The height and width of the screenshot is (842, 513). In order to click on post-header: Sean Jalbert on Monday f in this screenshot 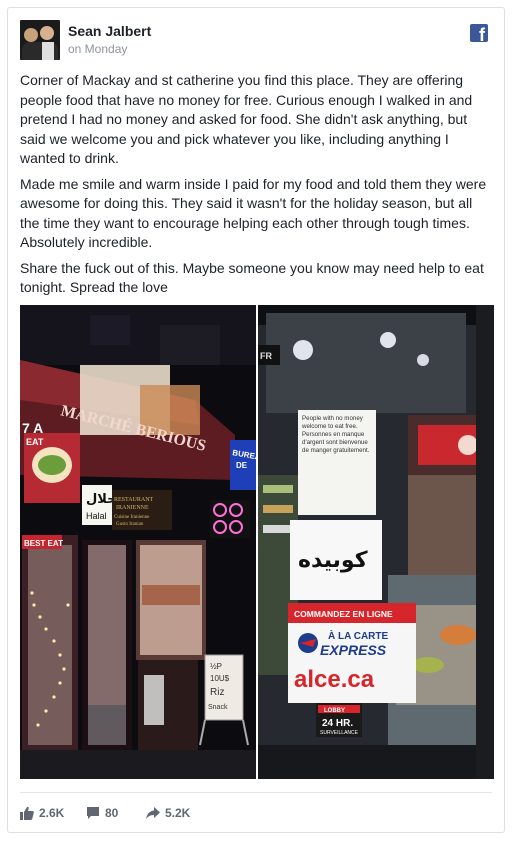, I will do `click(256, 42)`.